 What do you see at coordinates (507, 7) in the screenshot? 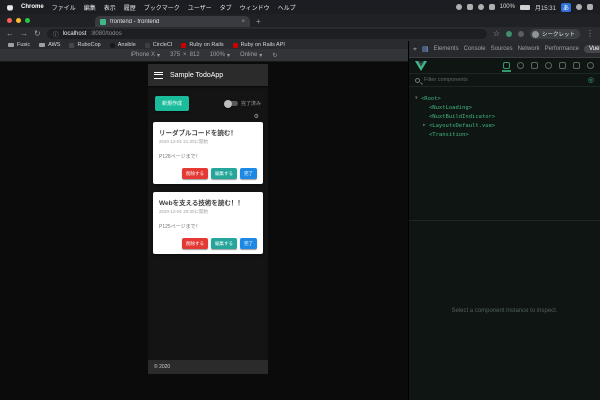
I see `battery-percent: 100%` at bounding box center [507, 7].